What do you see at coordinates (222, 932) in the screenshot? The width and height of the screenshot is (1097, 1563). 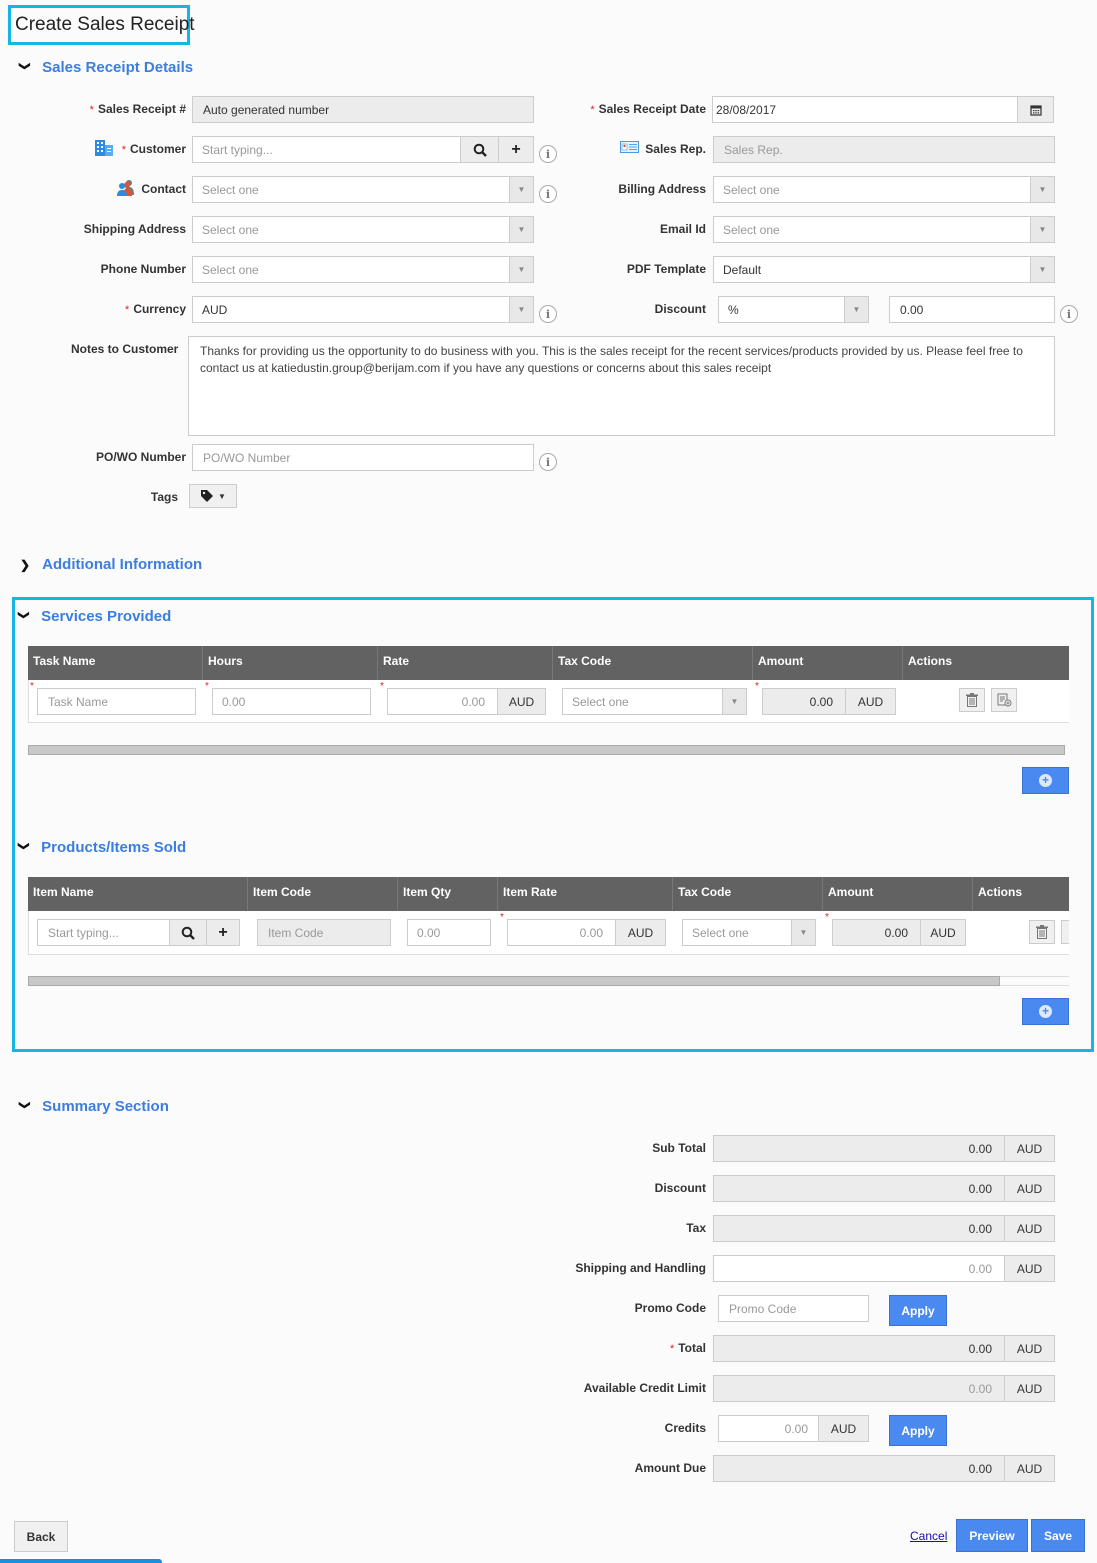 I see `item-add-button: +` at bounding box center [222, 932].